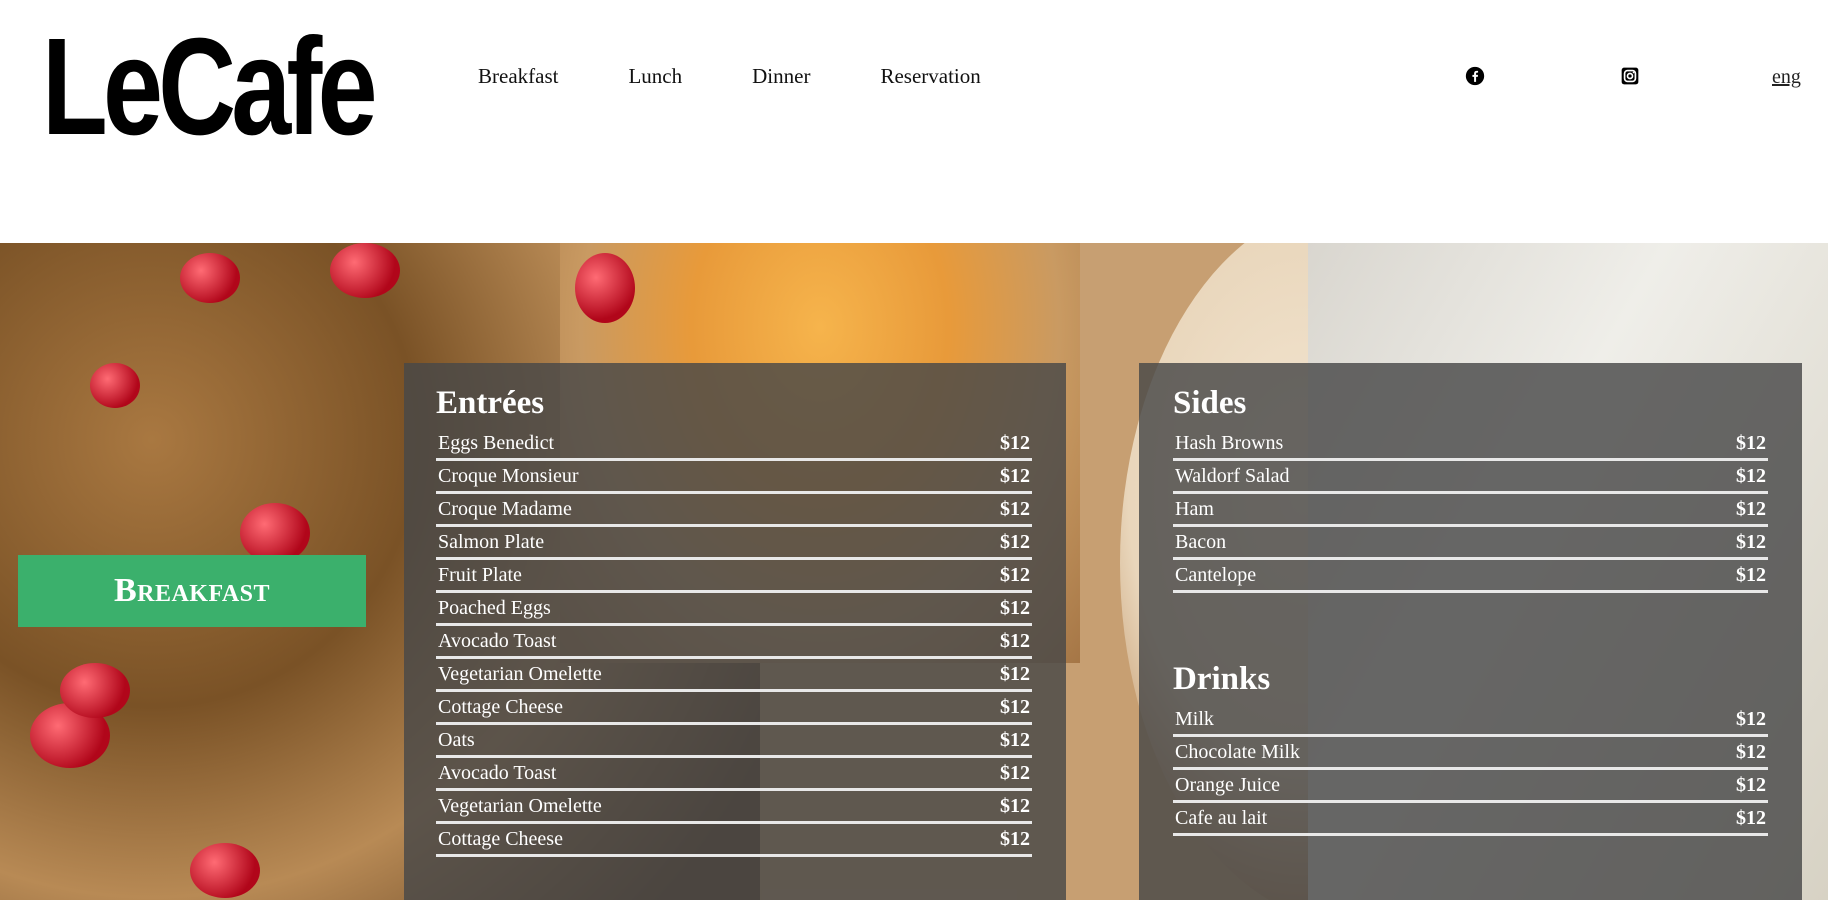  What do you see at coordinates (491, 541) in the screenshot?
I see `menu-item-name: Salmon Plate` at bounding box center [491, 541].